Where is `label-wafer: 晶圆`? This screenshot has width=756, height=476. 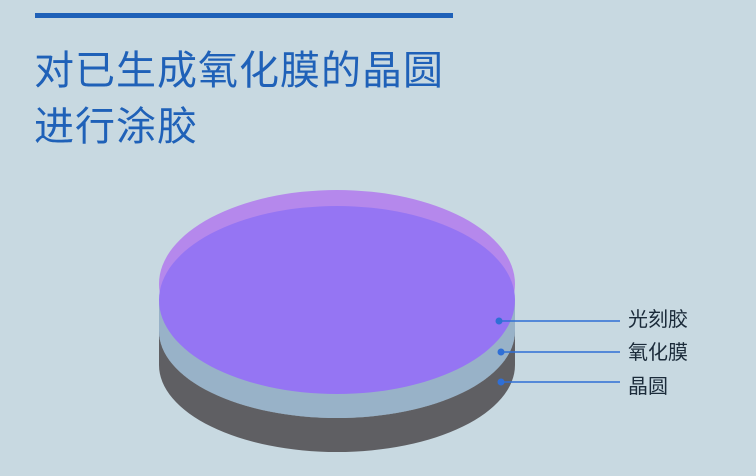
label-wafer: 晶圆 is located at coordinates (648, 386).